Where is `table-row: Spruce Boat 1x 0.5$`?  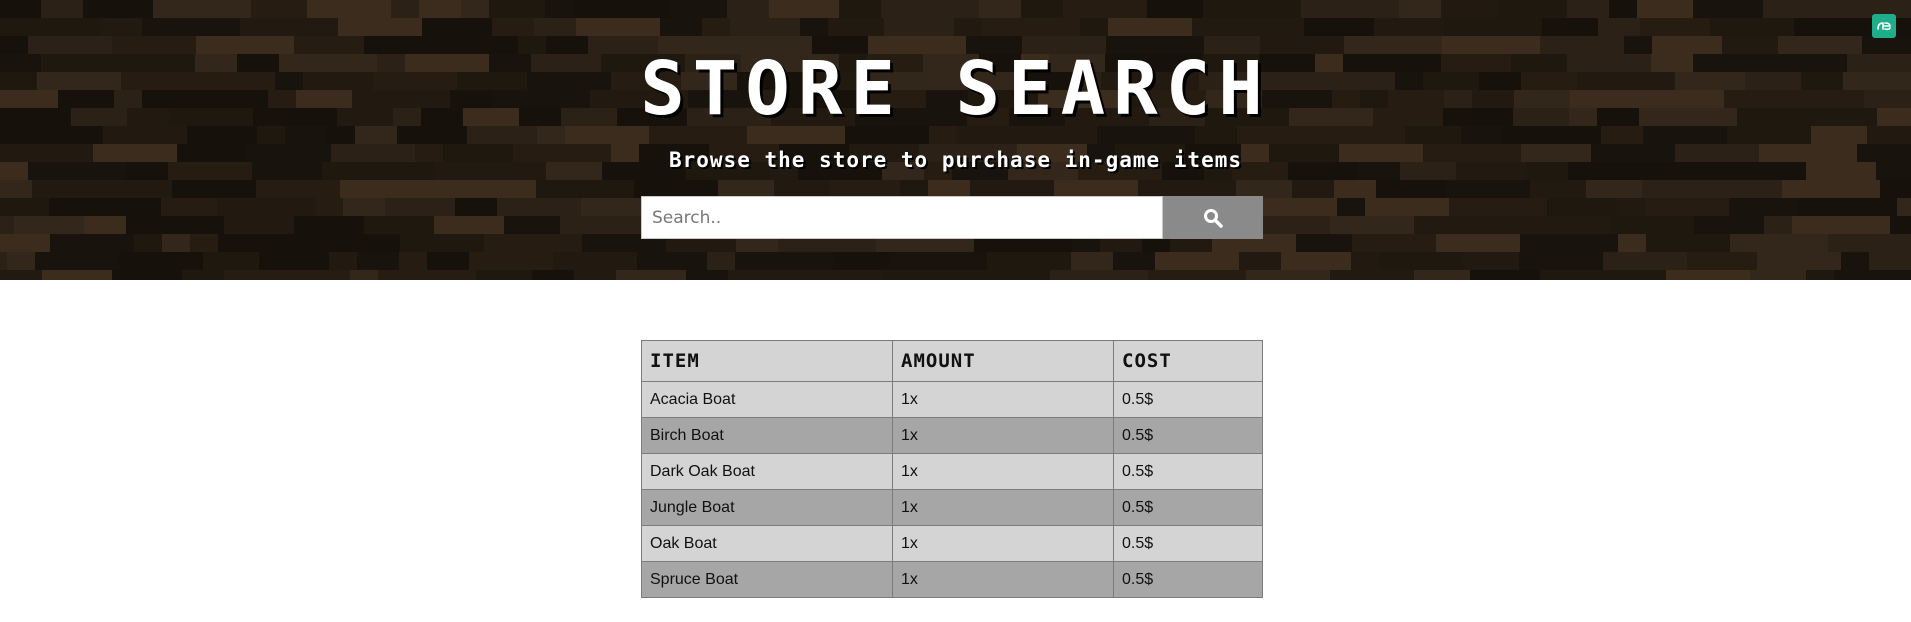 table-row: Spruce Boat 1x 0.5$ is located at coordinates (952, 579).